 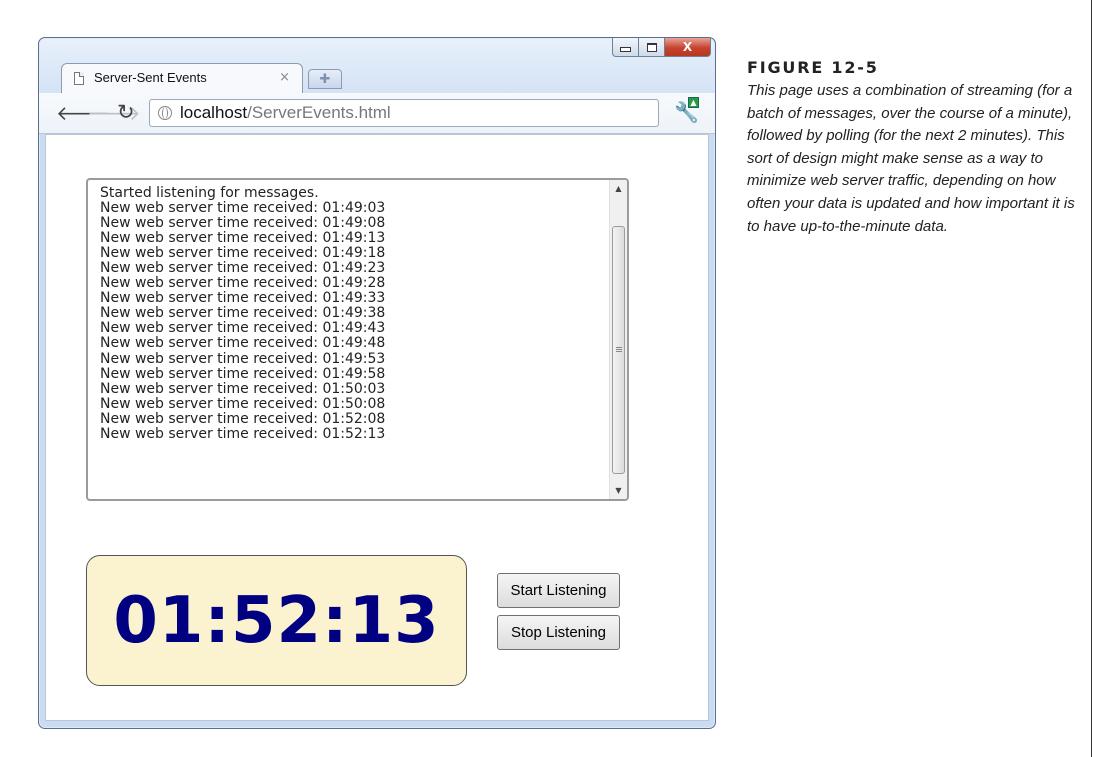 I want to click on message-line: New web server time received: 01:49:53, so click(x=243, y=358).